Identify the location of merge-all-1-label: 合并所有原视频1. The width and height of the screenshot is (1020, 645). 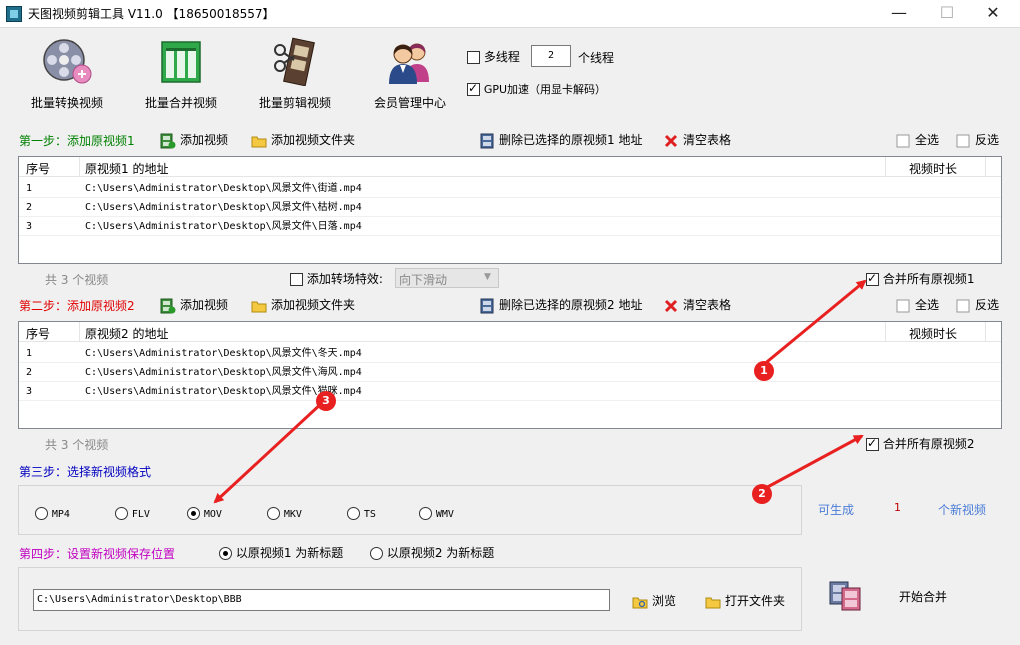
(928, 279).